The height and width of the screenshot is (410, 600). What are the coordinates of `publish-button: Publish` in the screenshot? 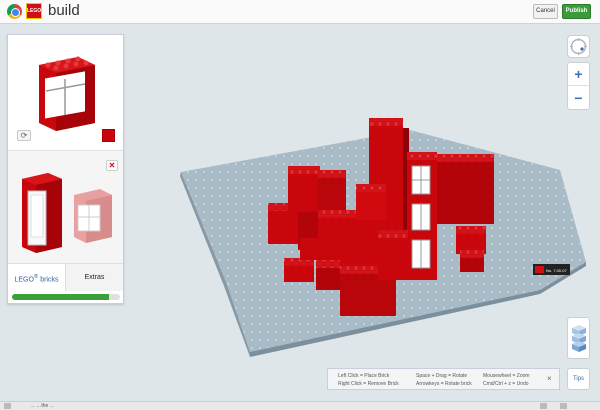 It's located at (576, 11).